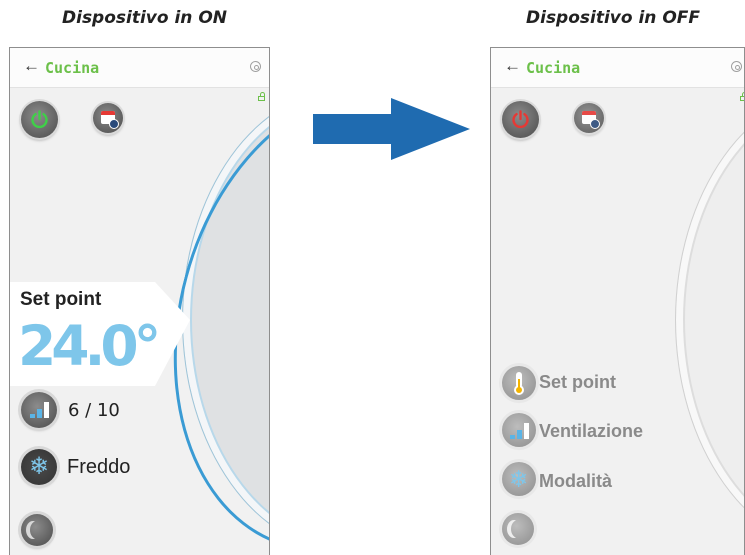 The image size is (745, 555). I want to click on caption-on: Dispositivo in ON, so click(145, 18).